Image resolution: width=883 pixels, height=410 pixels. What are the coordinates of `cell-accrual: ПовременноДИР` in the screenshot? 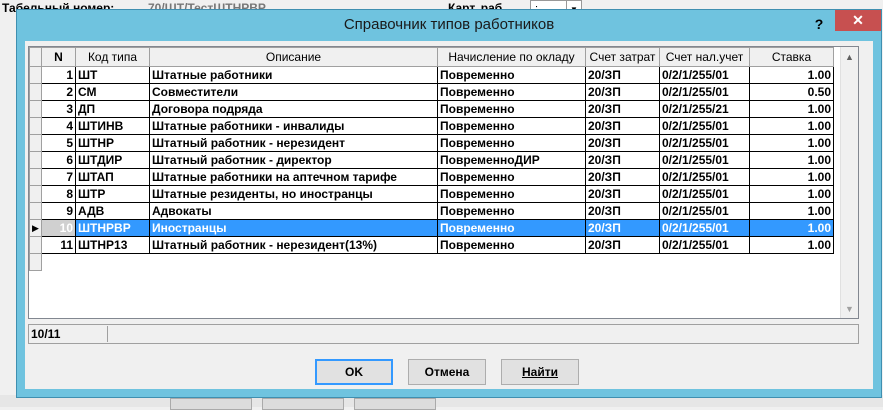 It's located at (511, 160).